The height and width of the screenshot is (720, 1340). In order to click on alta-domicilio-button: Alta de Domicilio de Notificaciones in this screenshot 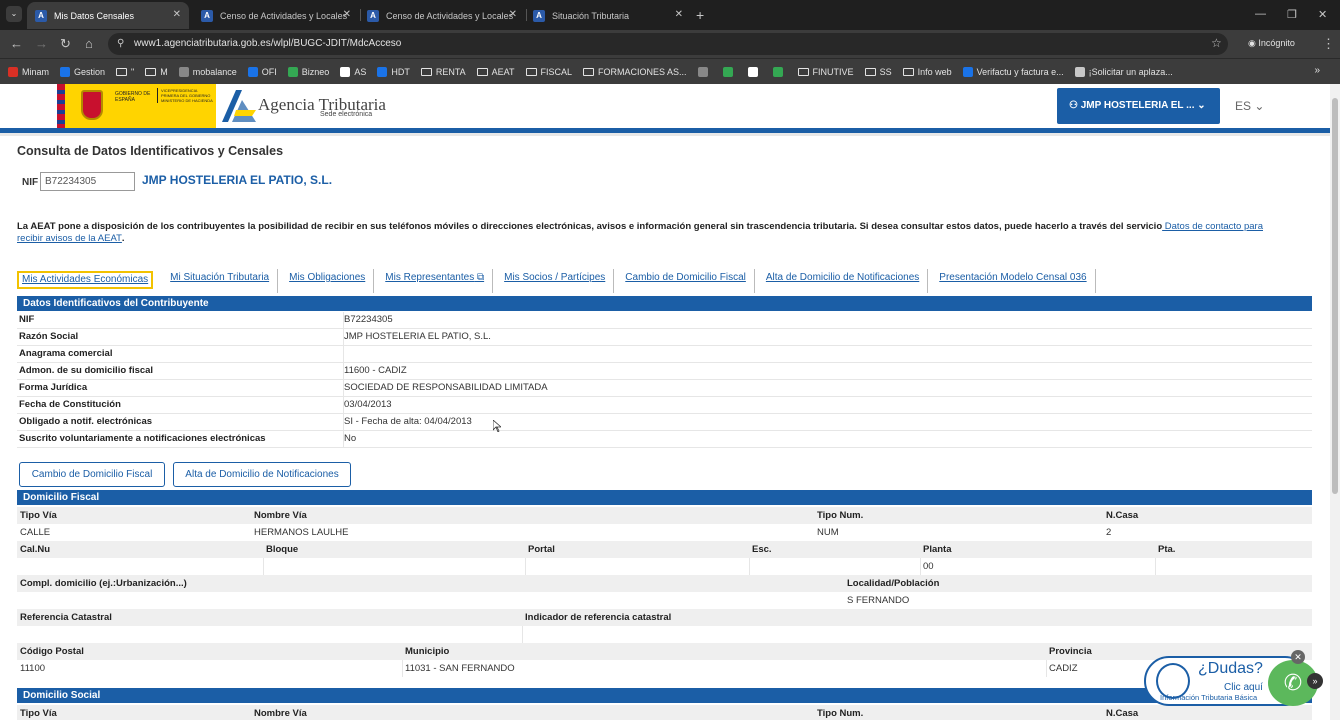, I will do `click(262, 474)`.